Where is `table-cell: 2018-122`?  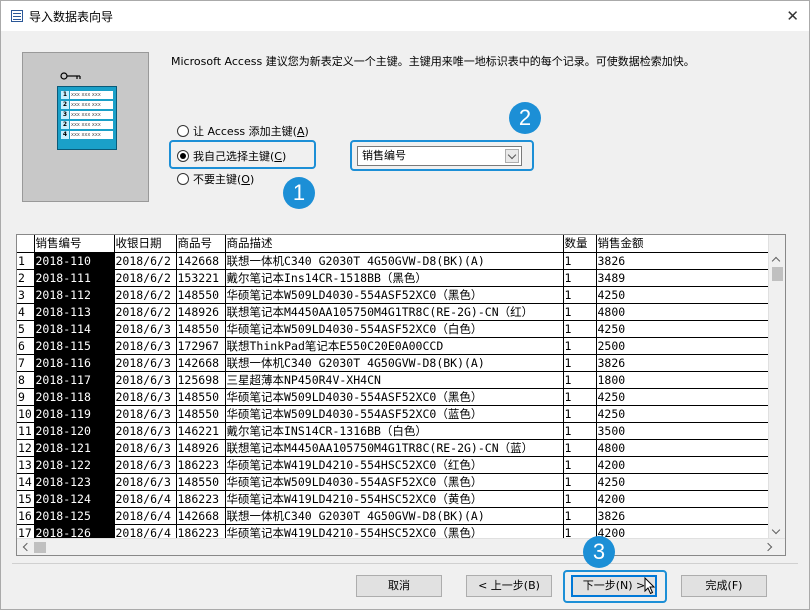
table-cell: 2018-122 is located at coordinates (74, 465).